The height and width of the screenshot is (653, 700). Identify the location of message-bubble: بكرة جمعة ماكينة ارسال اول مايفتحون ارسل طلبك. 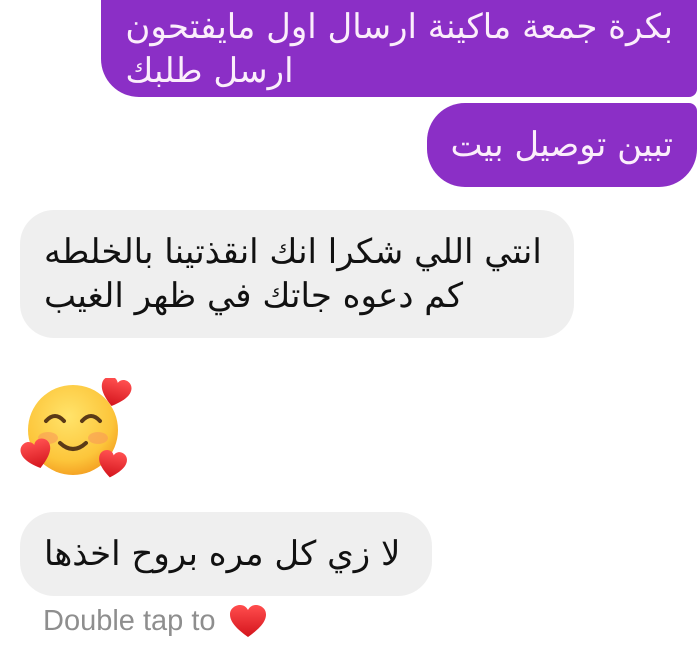
(399, 48).